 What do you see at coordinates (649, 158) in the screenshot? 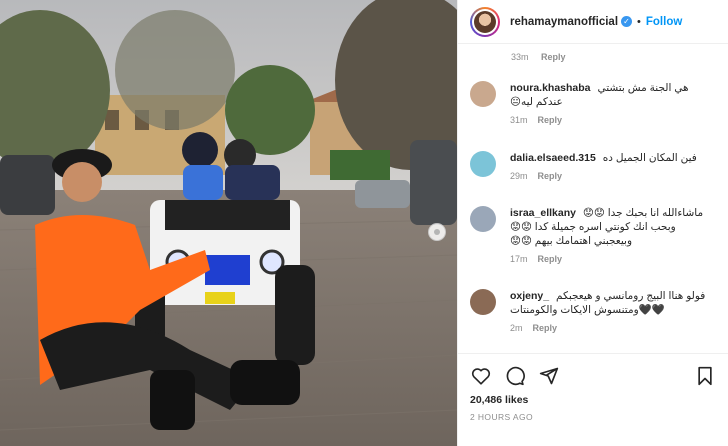
I see `comment-text: فين المكان الجميل ده` at bounding box center [649, 158].